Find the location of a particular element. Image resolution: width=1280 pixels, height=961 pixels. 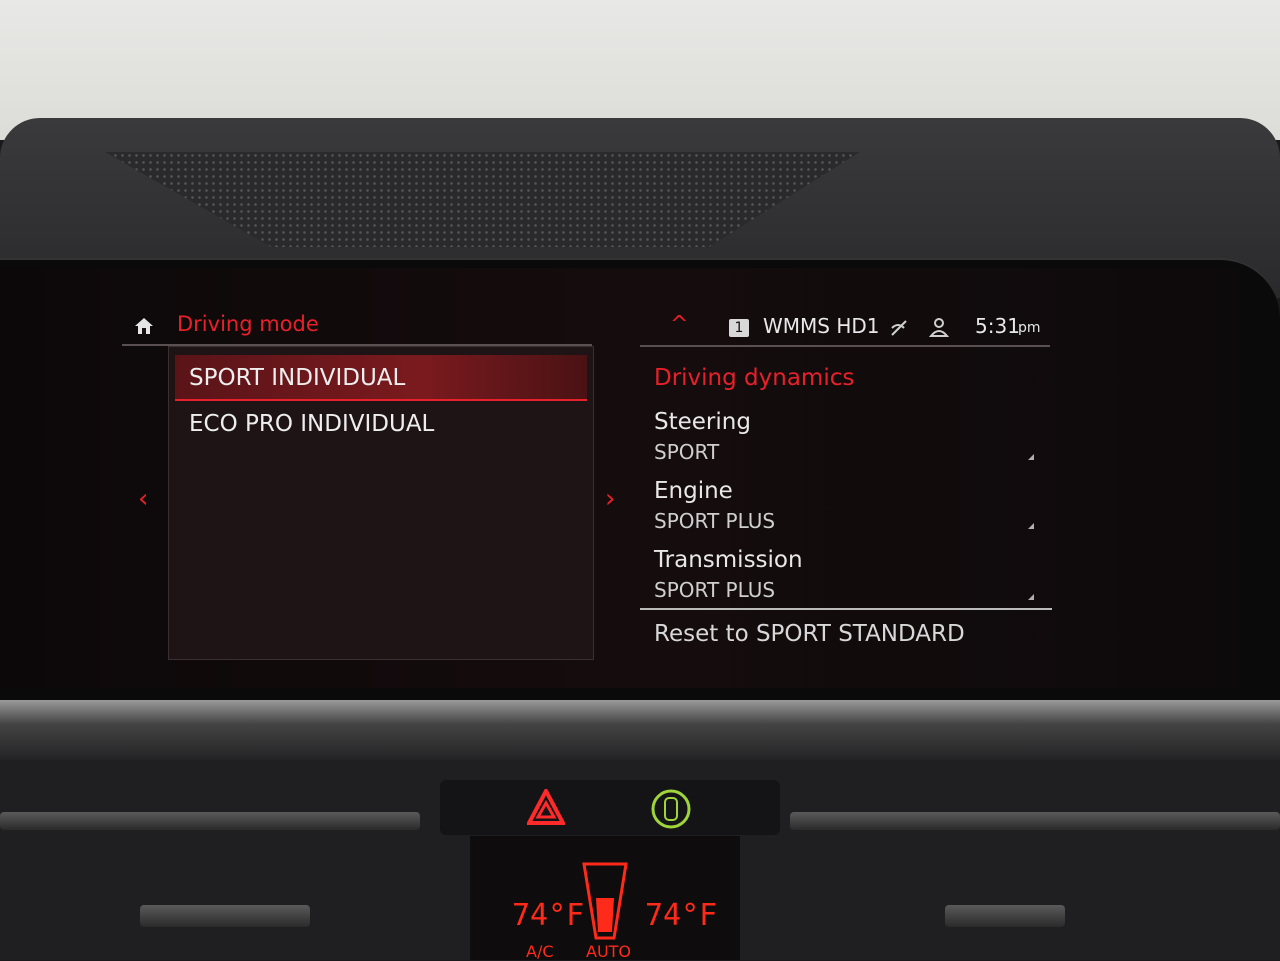

fan-level-icon is located at coordinates (605, 901).